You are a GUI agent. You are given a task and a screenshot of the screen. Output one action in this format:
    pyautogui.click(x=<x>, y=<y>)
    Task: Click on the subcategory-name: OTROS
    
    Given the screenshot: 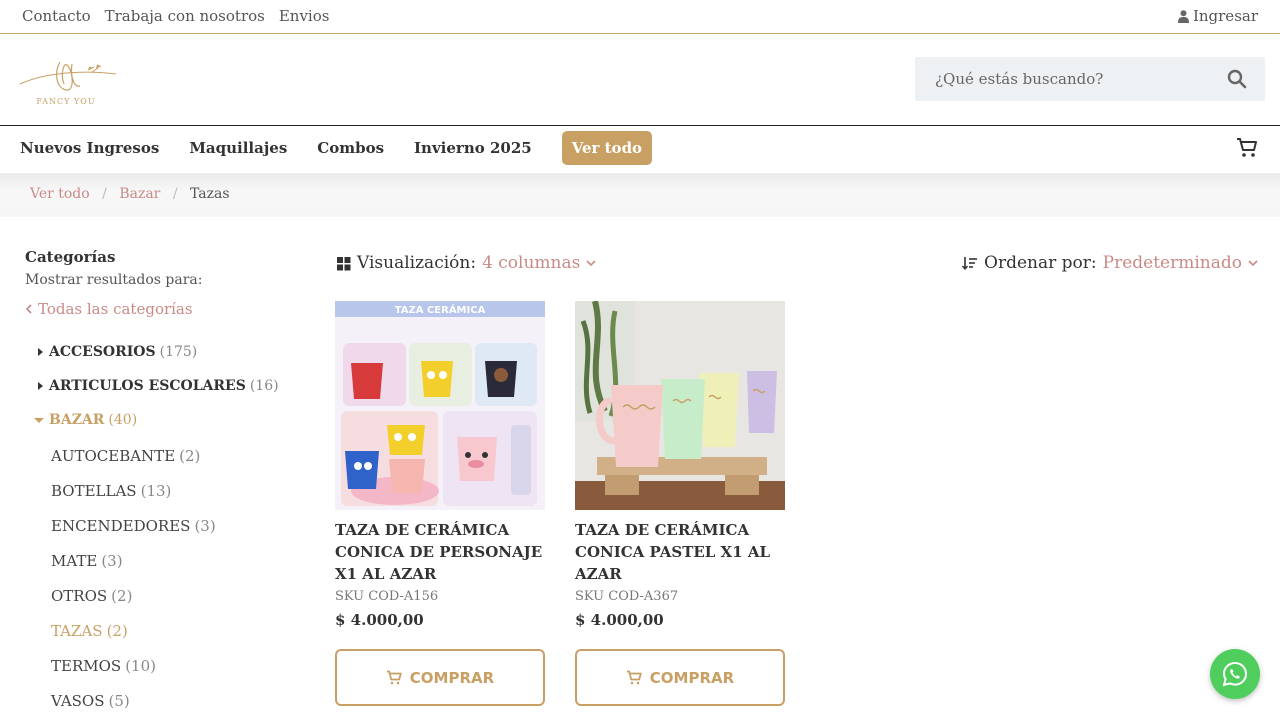 What is the action you would take?
    pyautogui.click(x=79, y=596)
    